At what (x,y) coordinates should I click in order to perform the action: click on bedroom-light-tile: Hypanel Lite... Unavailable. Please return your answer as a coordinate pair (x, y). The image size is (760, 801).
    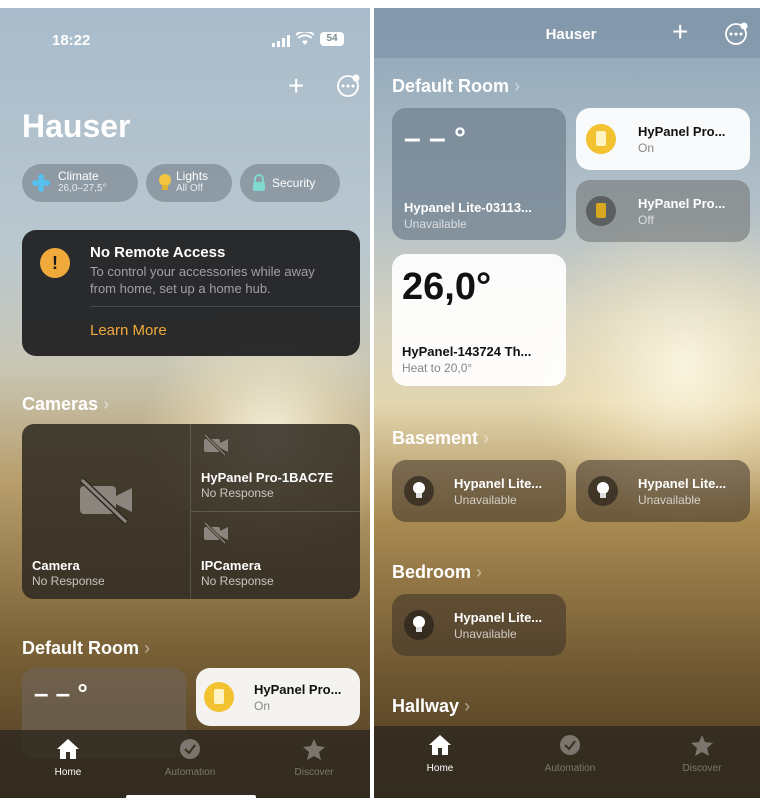
    Looking at the image, I should click on (479, 625).